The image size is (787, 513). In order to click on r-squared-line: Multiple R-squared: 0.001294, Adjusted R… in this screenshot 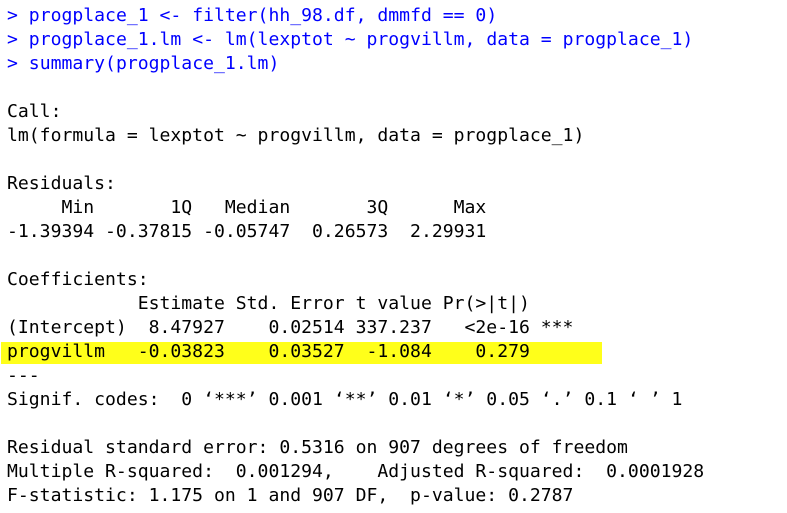, I will do `click(361, 471)`.